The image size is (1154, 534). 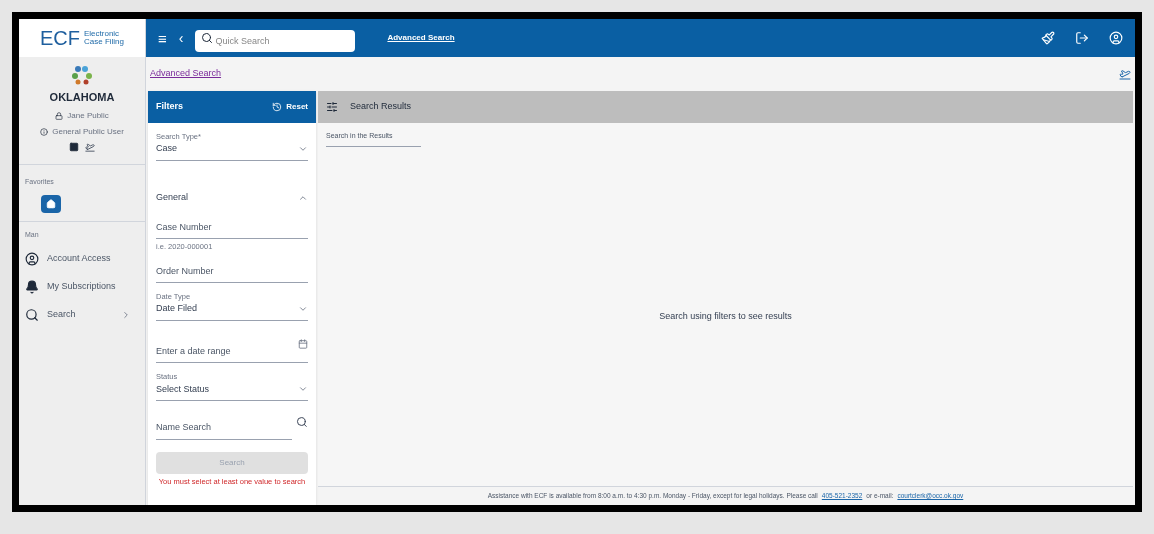 I want to click on panel-title: Filters, so click(x=169, y=107).